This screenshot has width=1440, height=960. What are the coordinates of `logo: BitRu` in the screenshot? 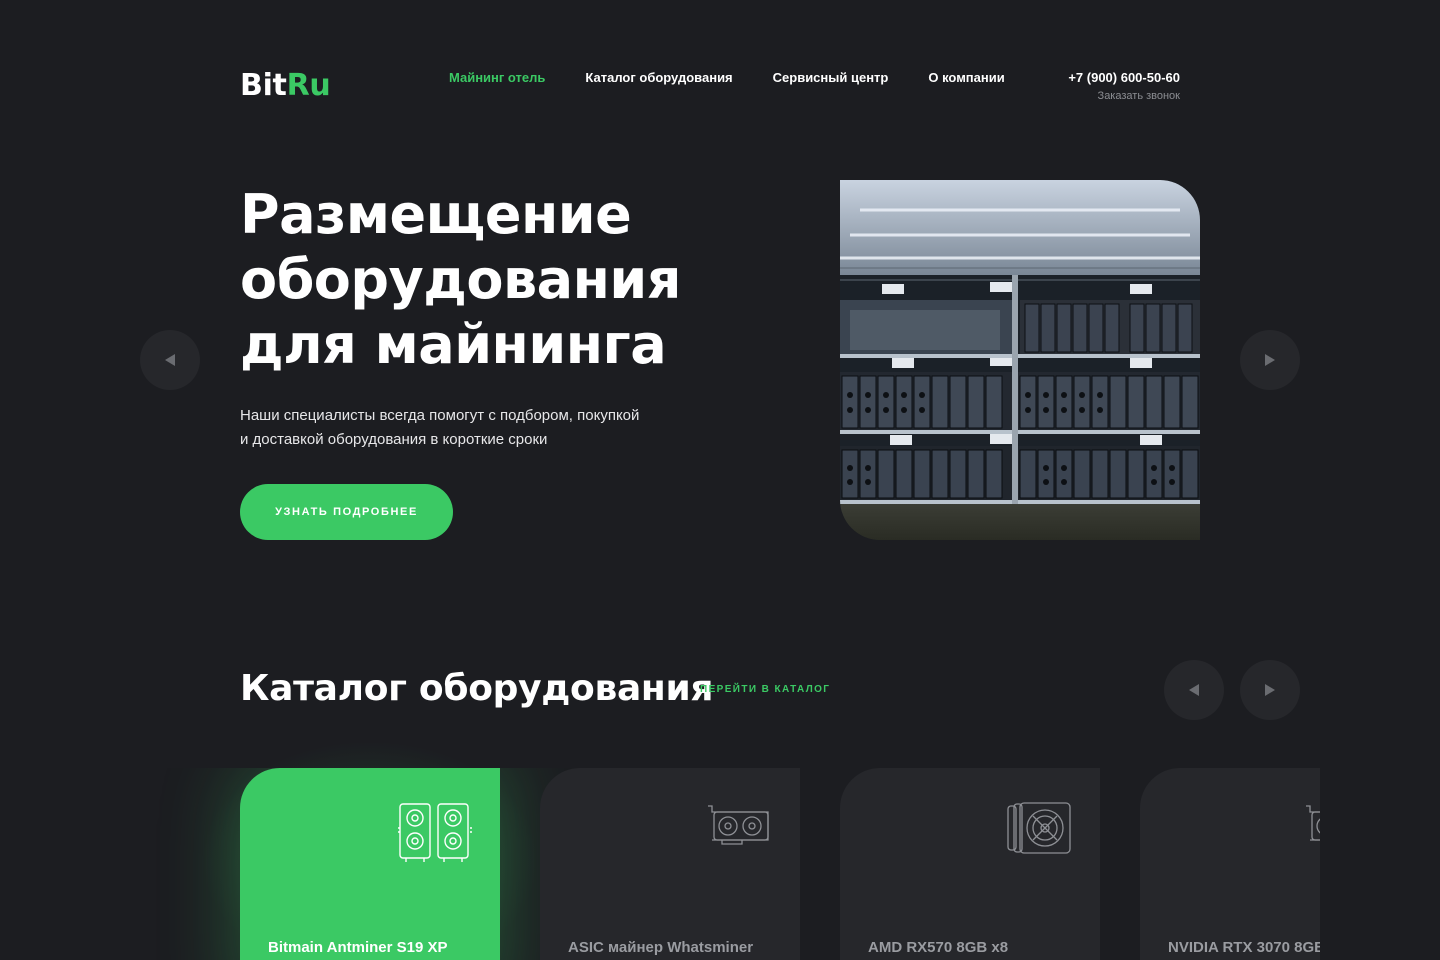 It's located at (285, 85).